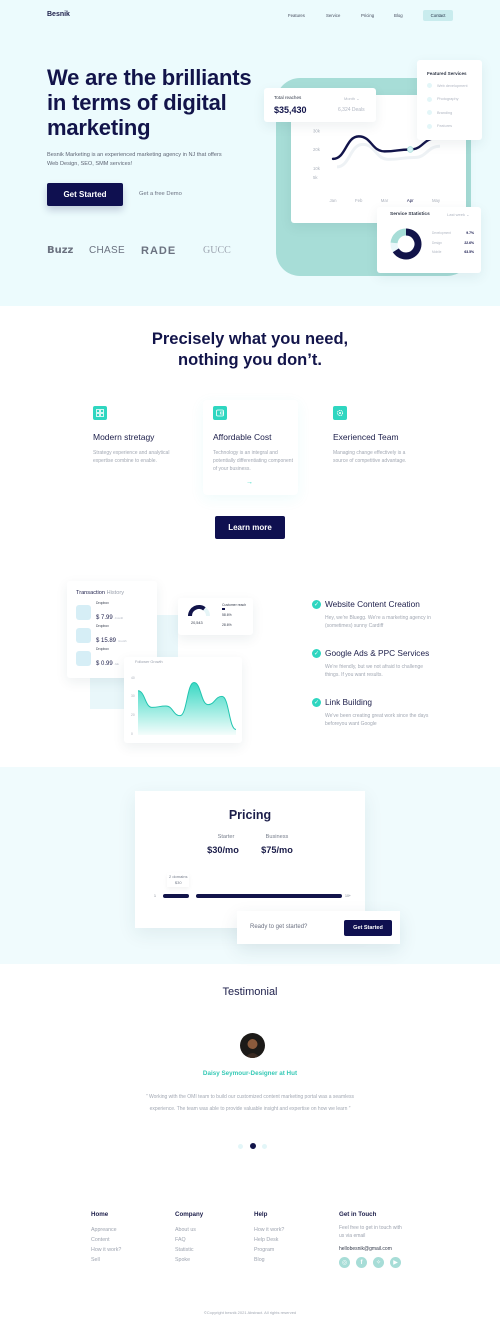 The image size is (500, 1326). What do you see at coordinates (378, 1262) in the screenshot?
I see `twitter-icon: ✧` at bounding box center [378, 1262].